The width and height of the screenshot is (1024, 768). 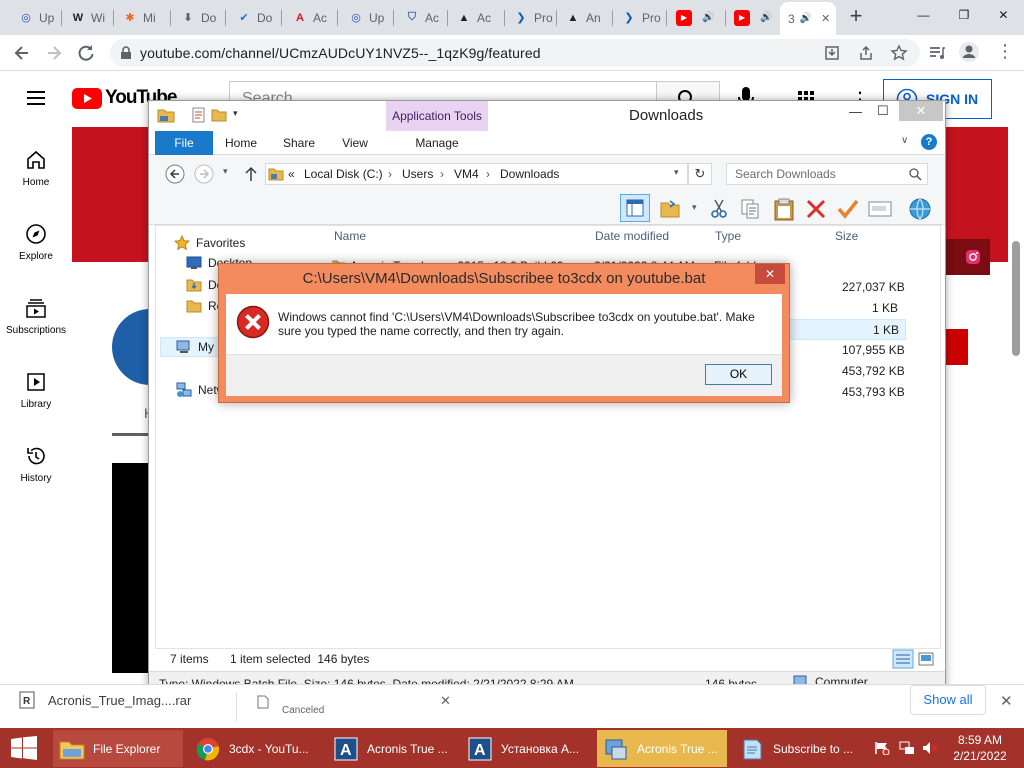 What do you see at coordinates (36, 464) in the screenshot?
I see `nav-history: History` at bounding box center [36, 464].